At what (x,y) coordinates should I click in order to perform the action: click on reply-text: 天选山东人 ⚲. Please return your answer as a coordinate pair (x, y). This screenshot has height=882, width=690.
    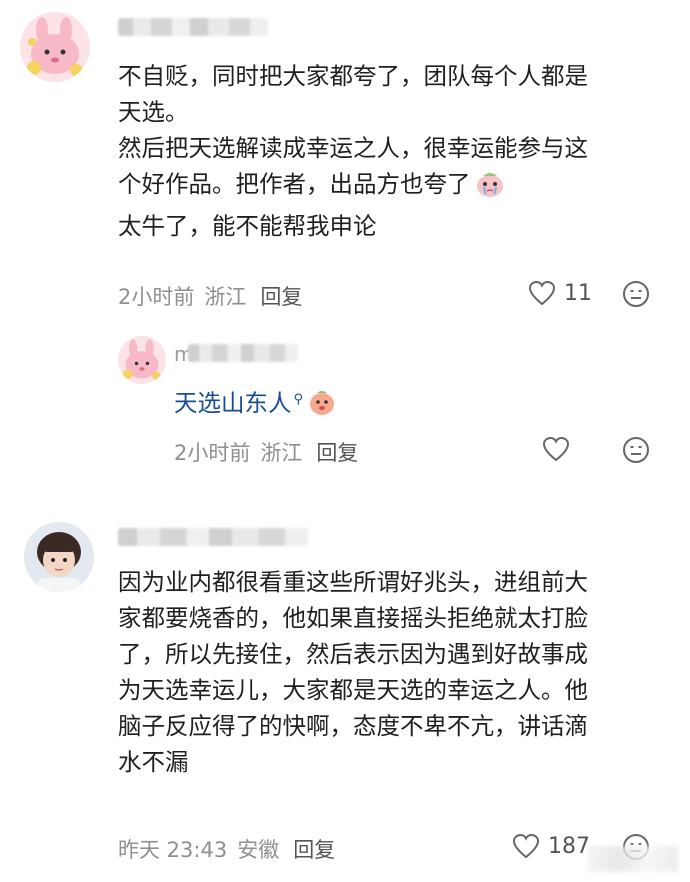
    Looking at the image, I should click on (255, 404).